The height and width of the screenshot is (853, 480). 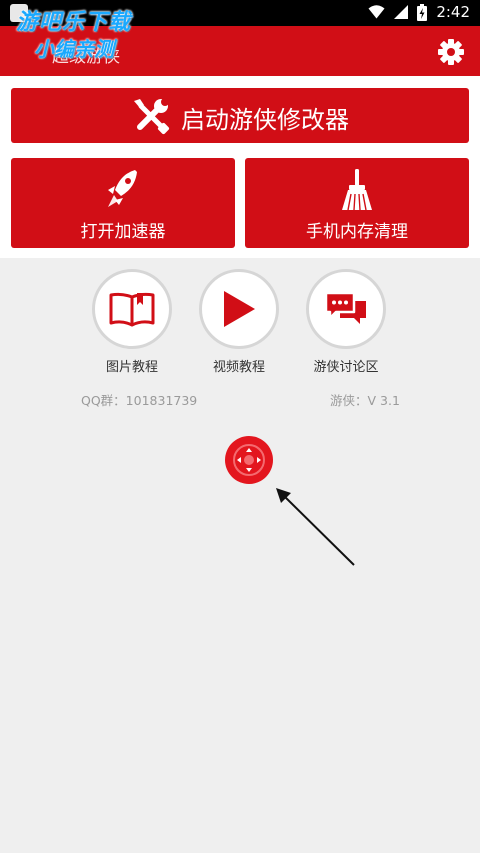 I want to click on memory-clean-button: 手机内存清理, so click(x=357, y=203).